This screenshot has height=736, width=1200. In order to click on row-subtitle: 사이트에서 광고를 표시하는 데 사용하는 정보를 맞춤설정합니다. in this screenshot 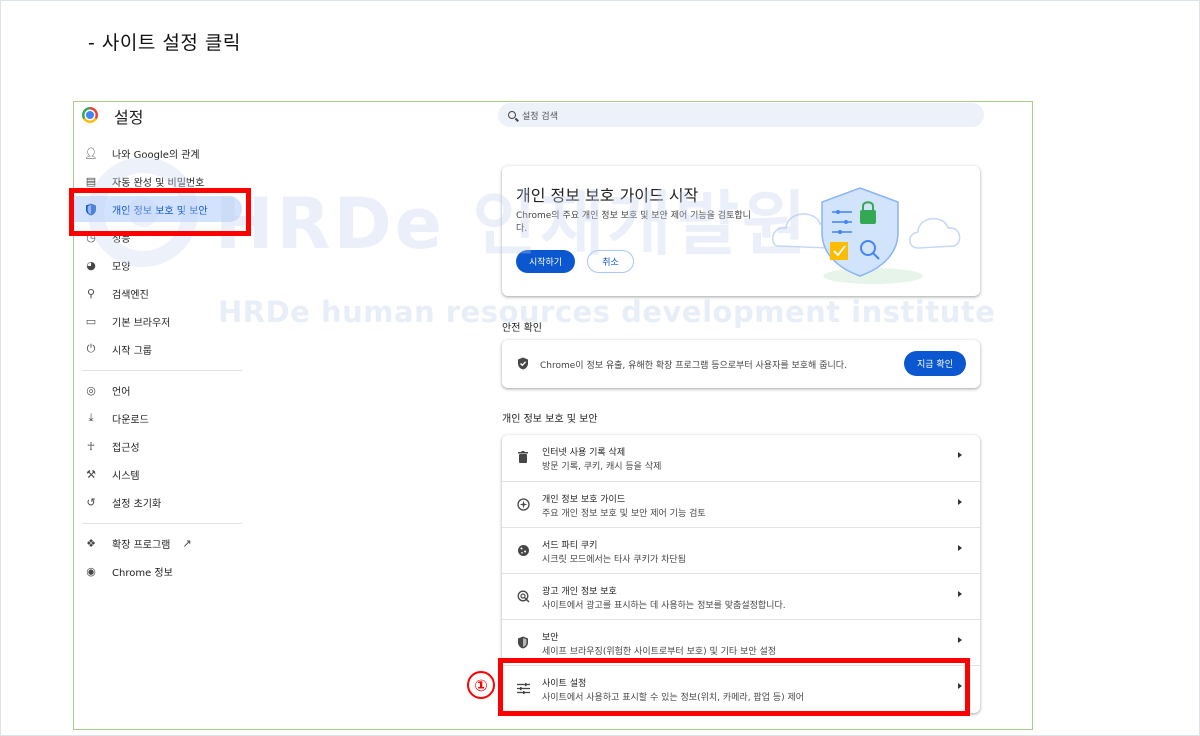, I will do `click(664, 606)`.